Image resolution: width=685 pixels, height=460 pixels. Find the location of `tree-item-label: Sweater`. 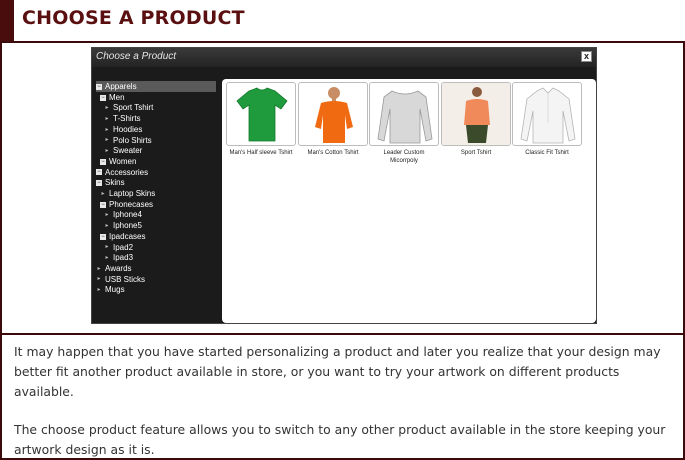

tree-item-label: Sweater is located at coordinates (128, 151).